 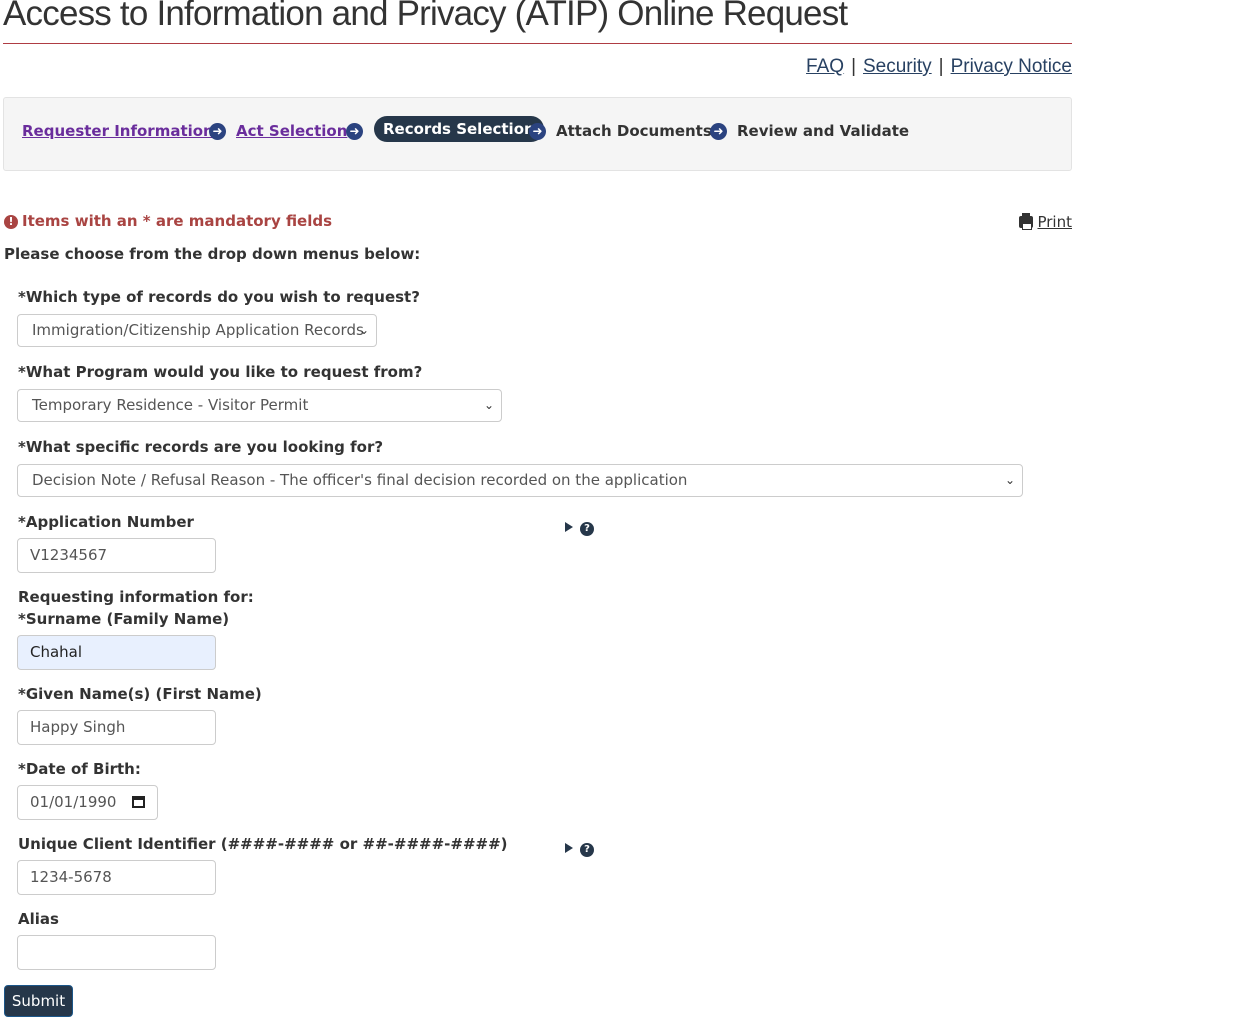 What do you see at coordinates (116, 877) in the screenshot?
I see `uci-field: 1234-5678` at bounding box center [116, 877].